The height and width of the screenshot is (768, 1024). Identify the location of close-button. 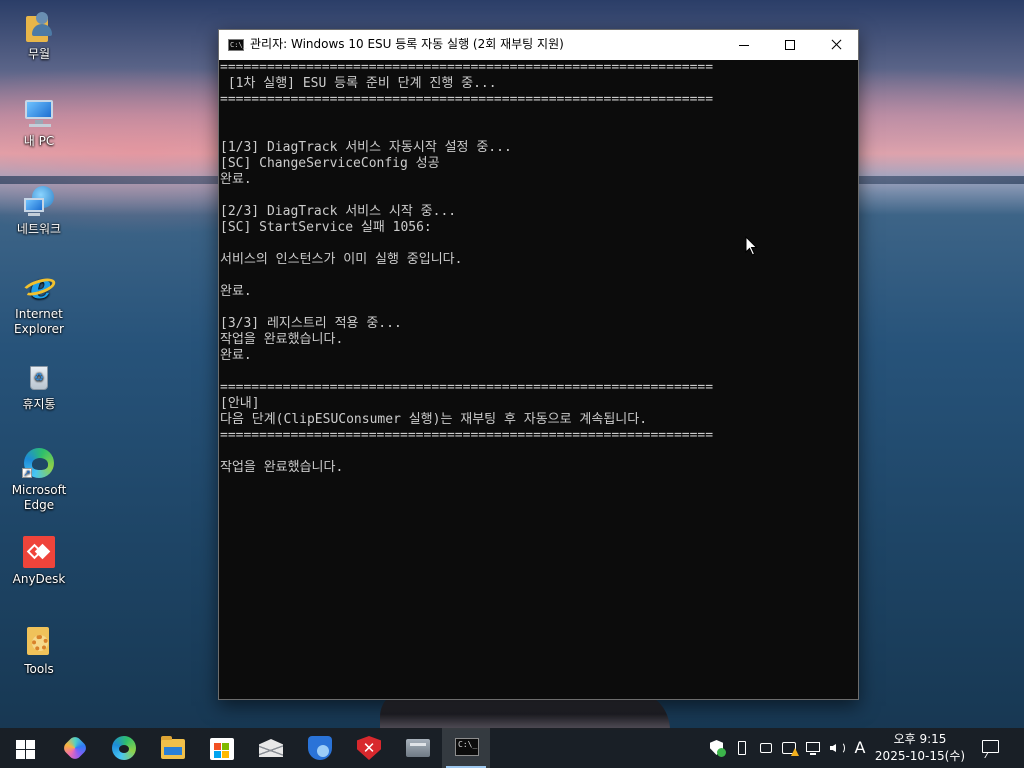
(836, 45).